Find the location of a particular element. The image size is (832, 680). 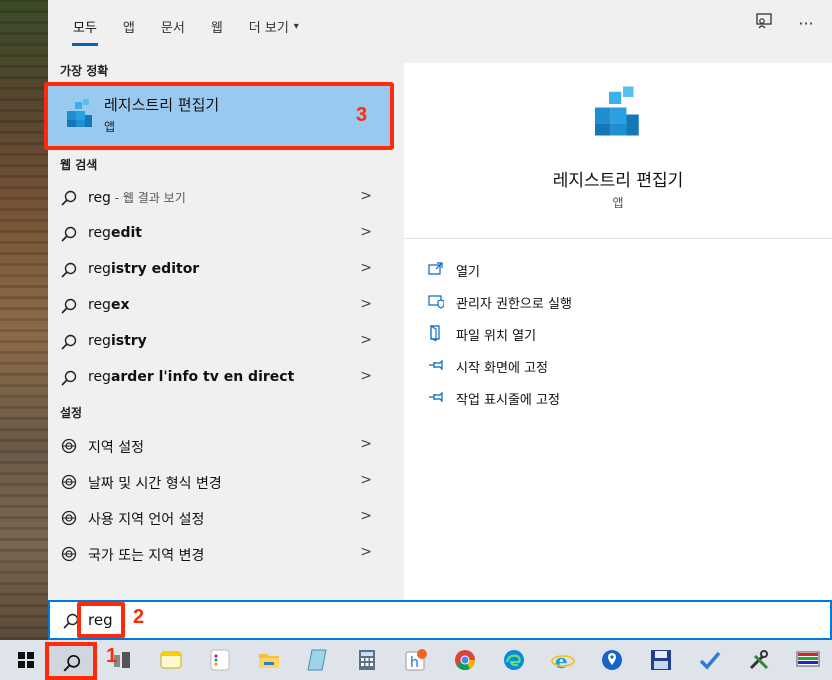

notepad-icon is located at coordinates (318, 660).